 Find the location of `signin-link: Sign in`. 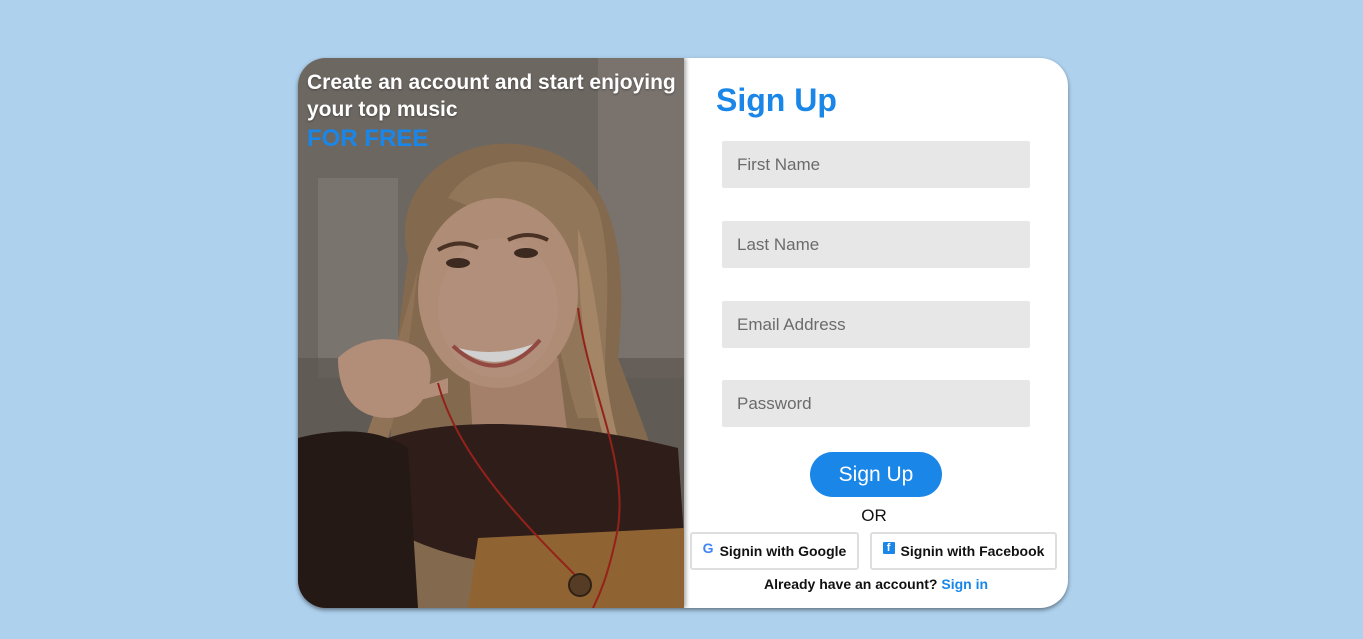

signin-link: Sign in is located at coordinates (964, 584).